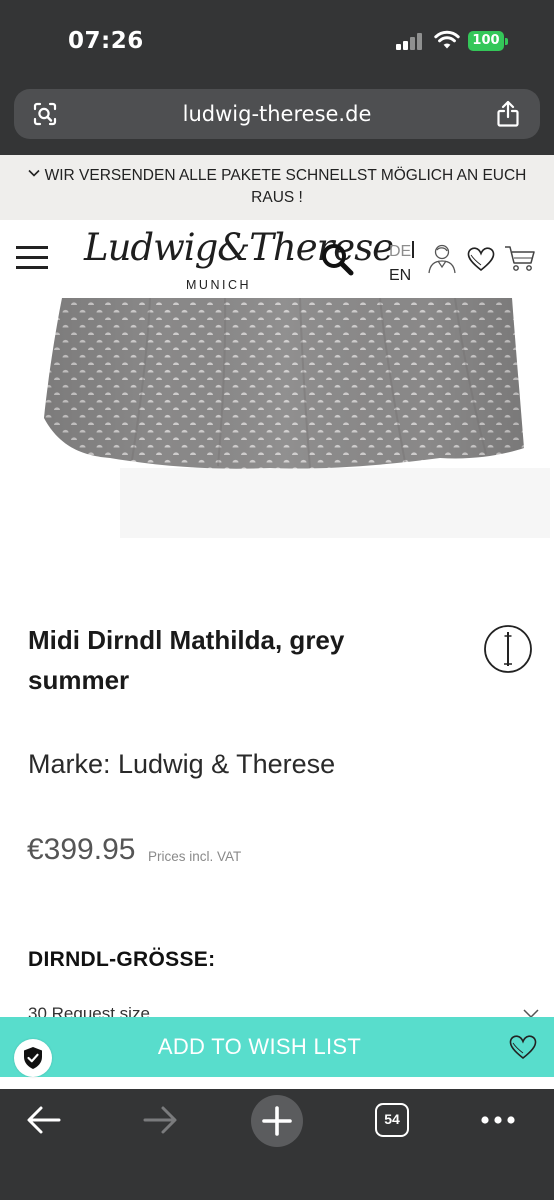 The image size is (554, 1200). What do you see at coordinates (259, 1046) in the screenshot?
I see `wishlist-label: ADD TO WISH LIST` at bounding box center [259, 1046].